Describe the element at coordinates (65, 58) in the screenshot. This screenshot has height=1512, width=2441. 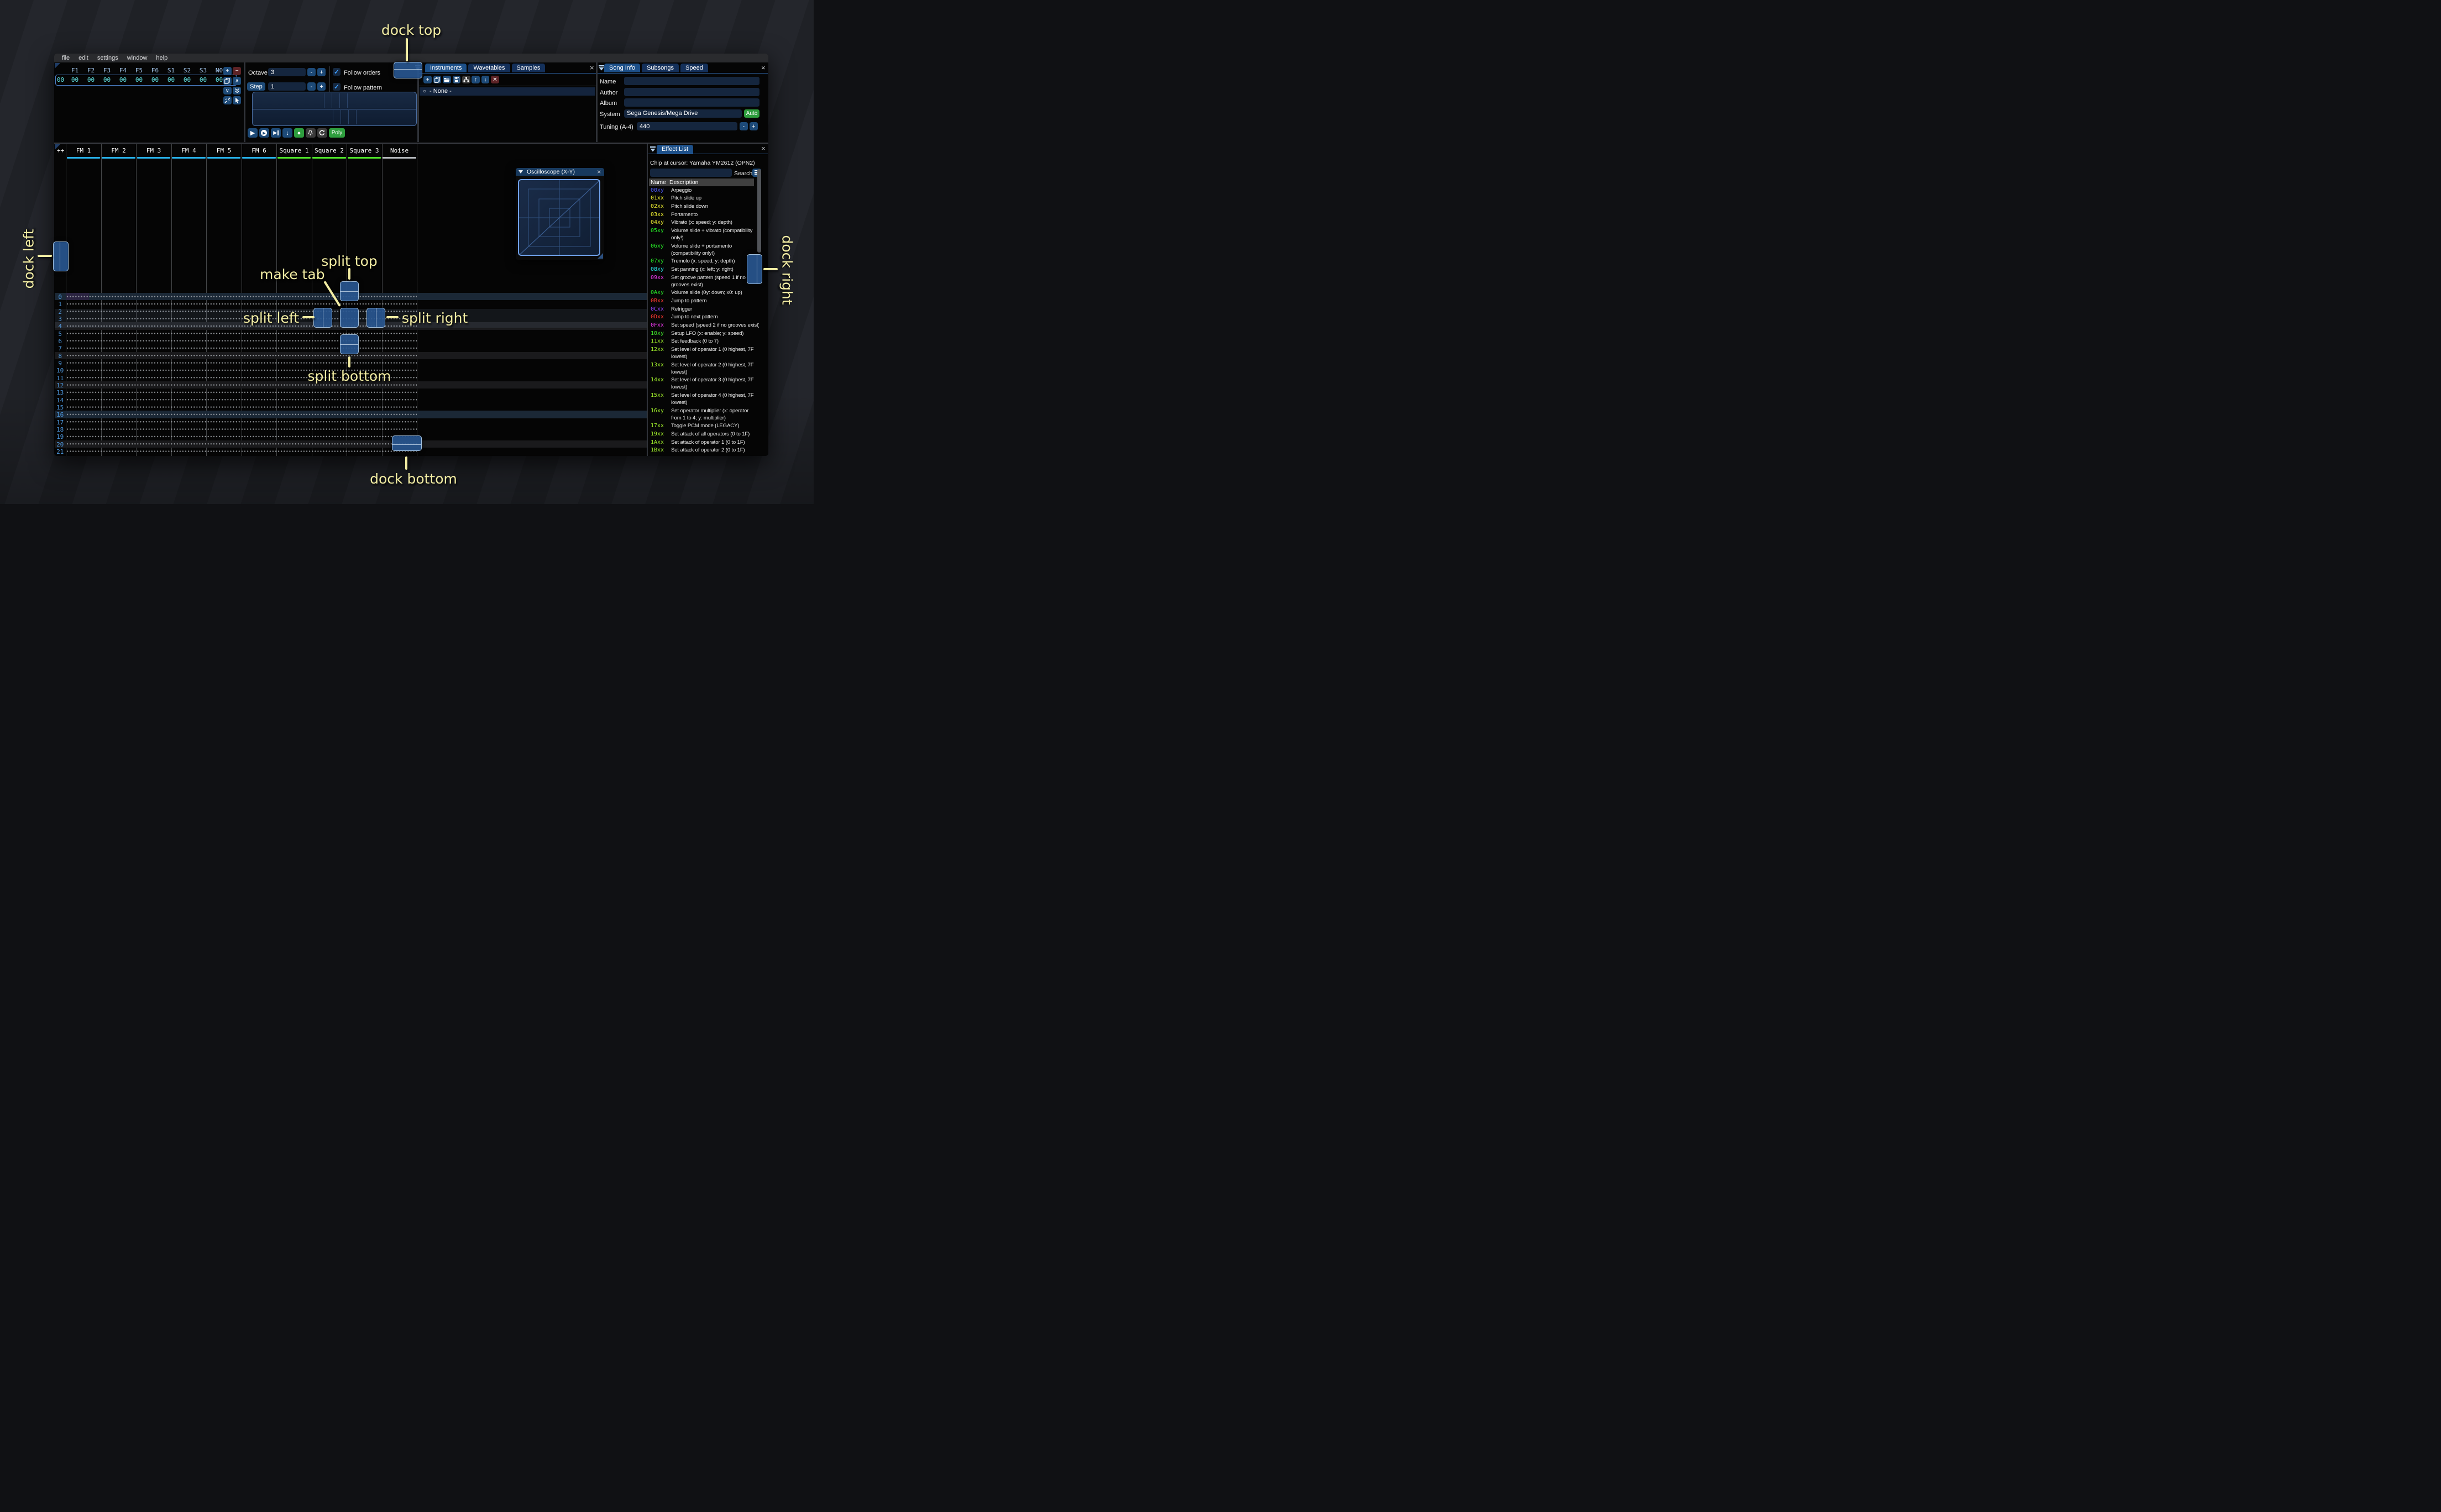
I see `menu-item-file: file` at that location.